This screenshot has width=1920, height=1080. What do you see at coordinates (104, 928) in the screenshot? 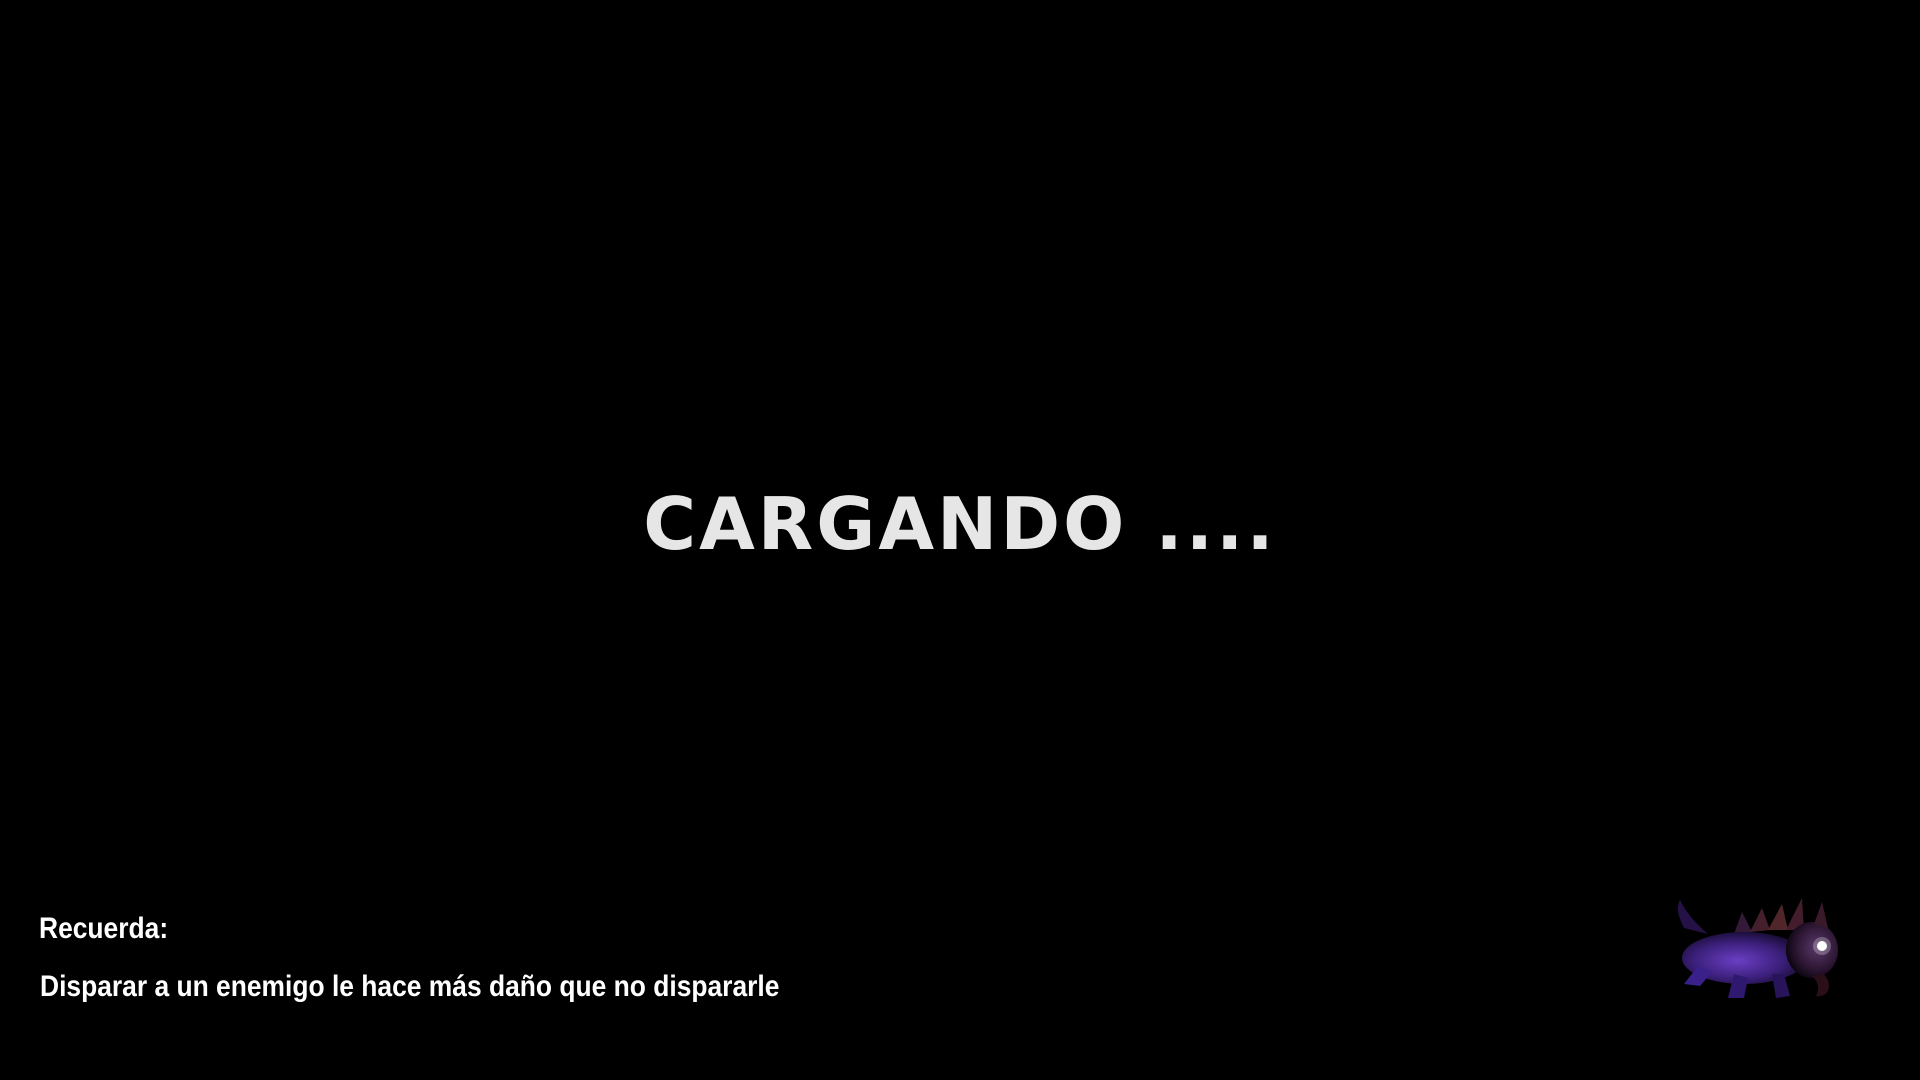
I see `tip-heading: Recuerda:` at bounding box center [104, 928].